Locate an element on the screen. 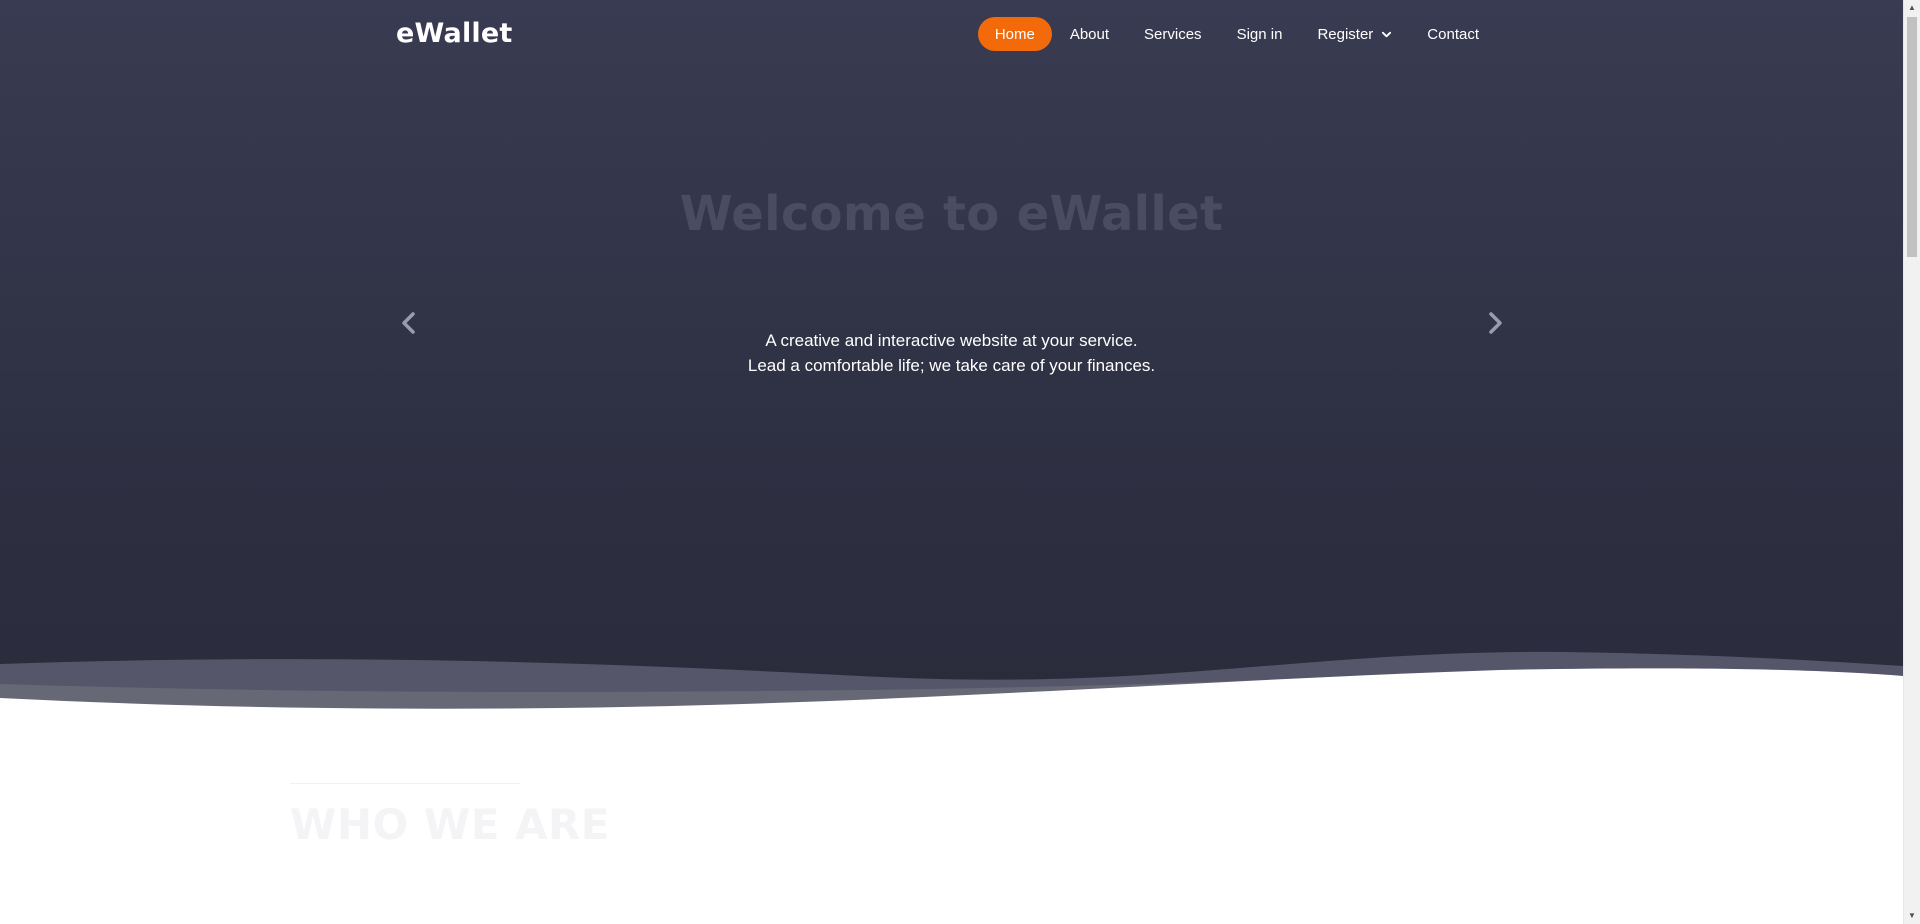  scroll-down-arrow-icon: ▼ is located at coordinates (1912, 916).